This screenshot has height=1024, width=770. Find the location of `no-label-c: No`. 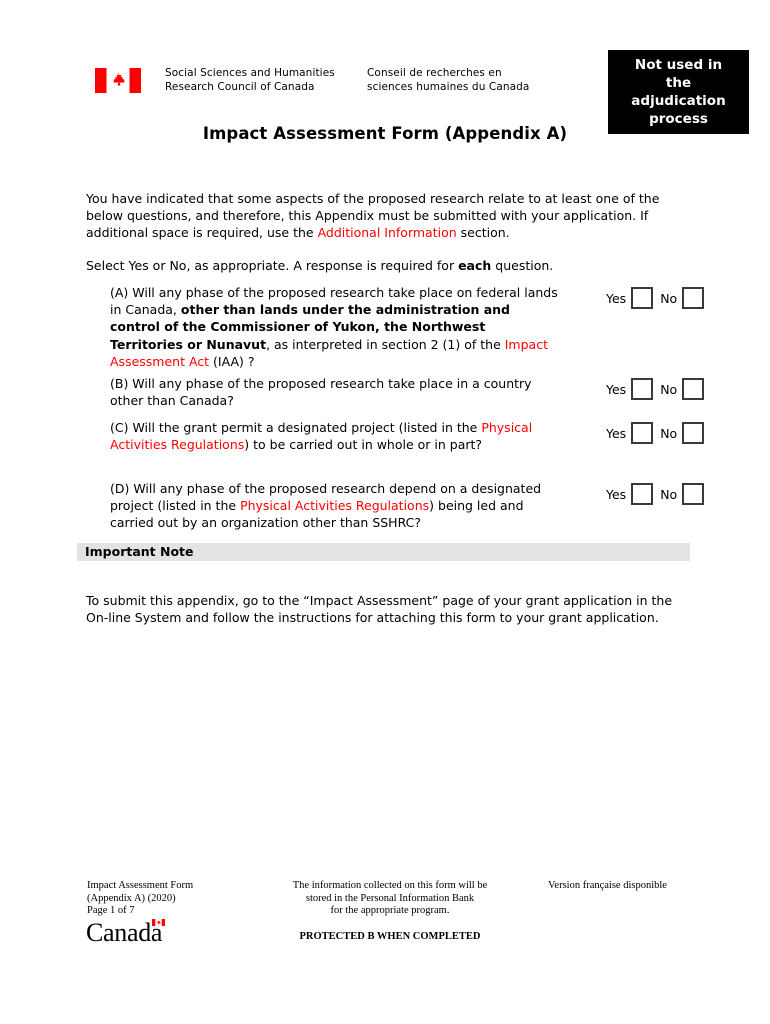

no-label-c: No is located at coordinates (669, 433).